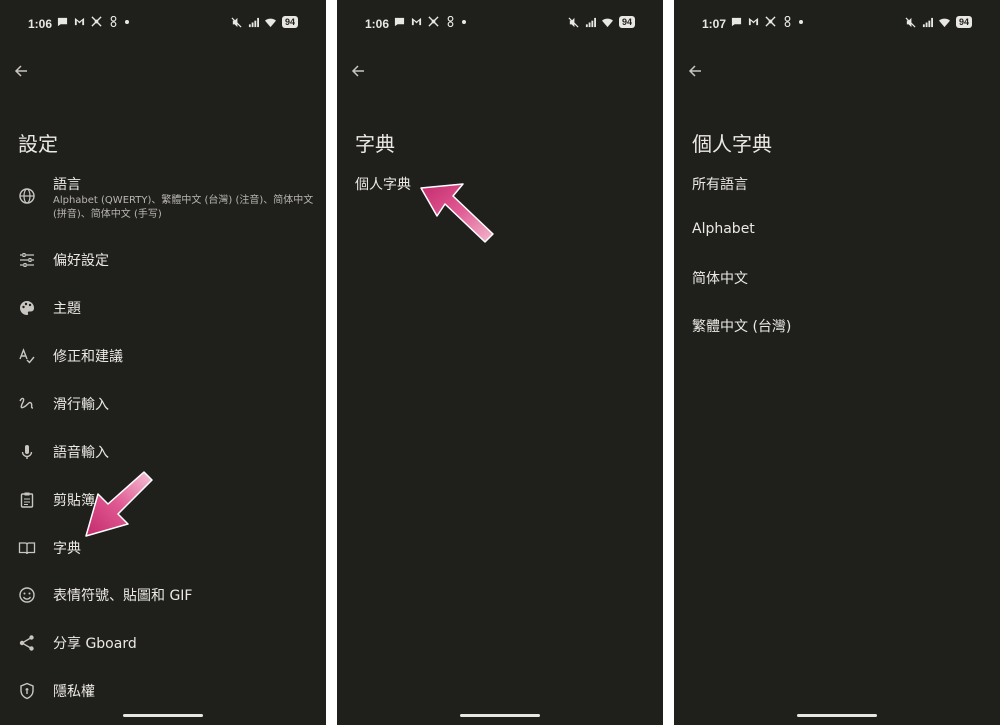 The width and height of the screenshot is (1000, 725). I want to click on settings-item-share: 分享 Gboard, so click(163, 643).